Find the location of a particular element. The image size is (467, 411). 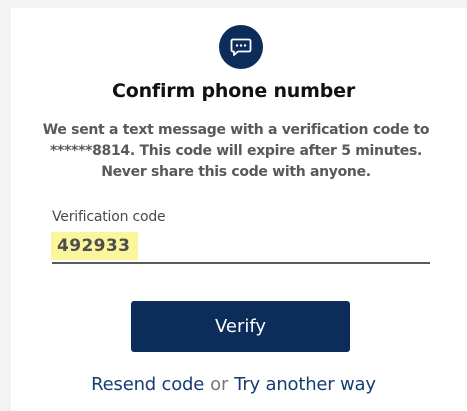

verification-code-label: Verification code is located at coordinates (109, 217).